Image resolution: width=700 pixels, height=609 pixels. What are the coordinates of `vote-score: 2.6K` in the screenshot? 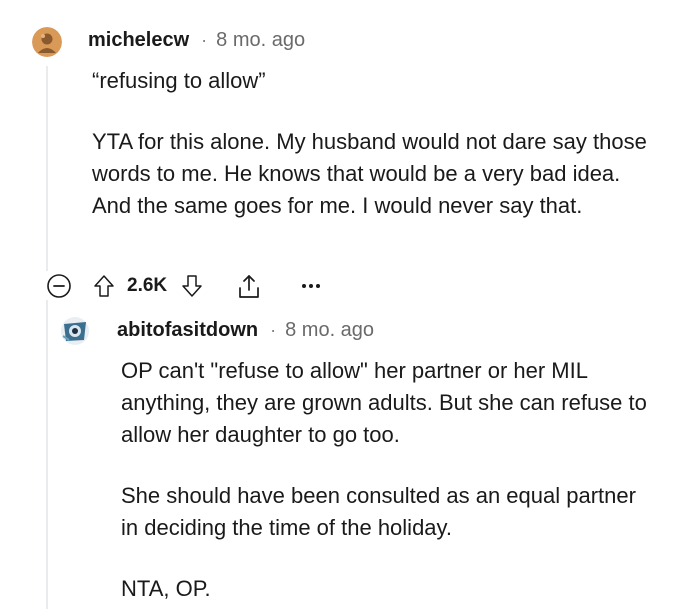 It's located at (147, 285).